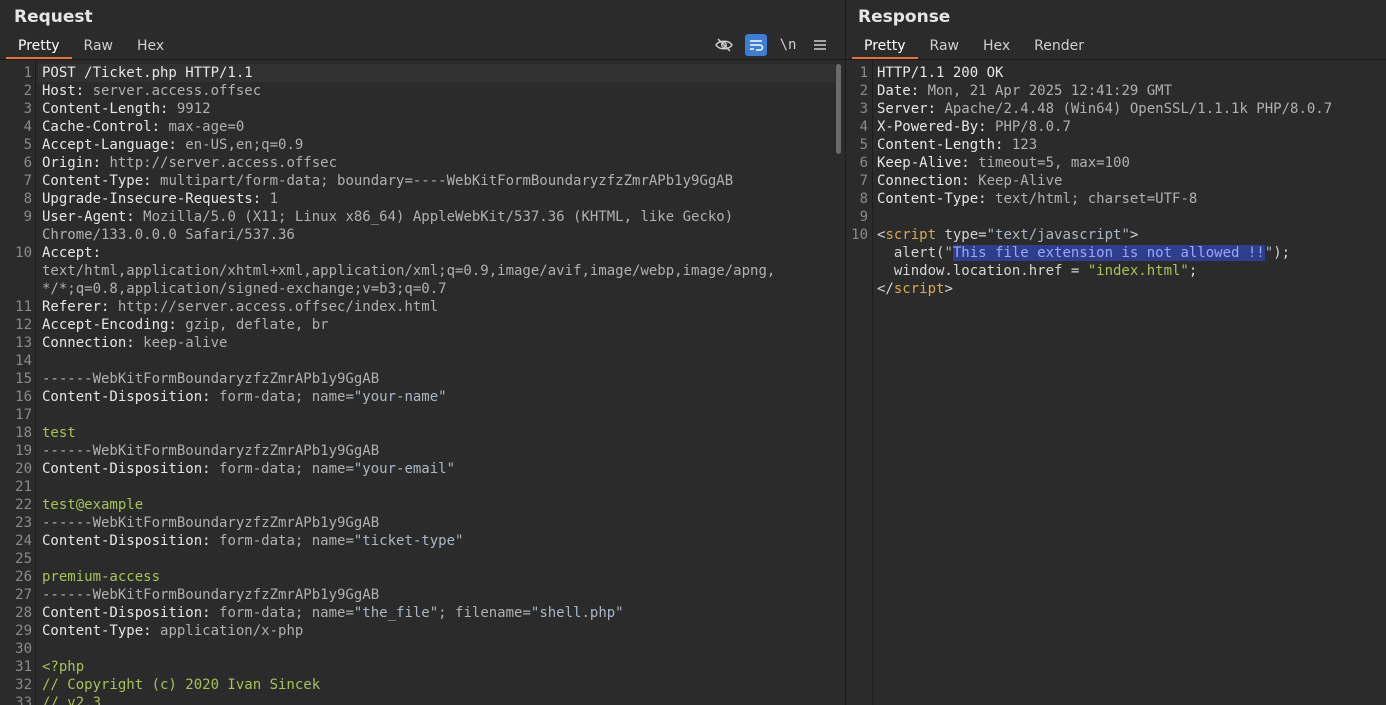  Describe the element at coordinates (1059, 46) in the screenshot. I see `tab-render: Render` at that location.